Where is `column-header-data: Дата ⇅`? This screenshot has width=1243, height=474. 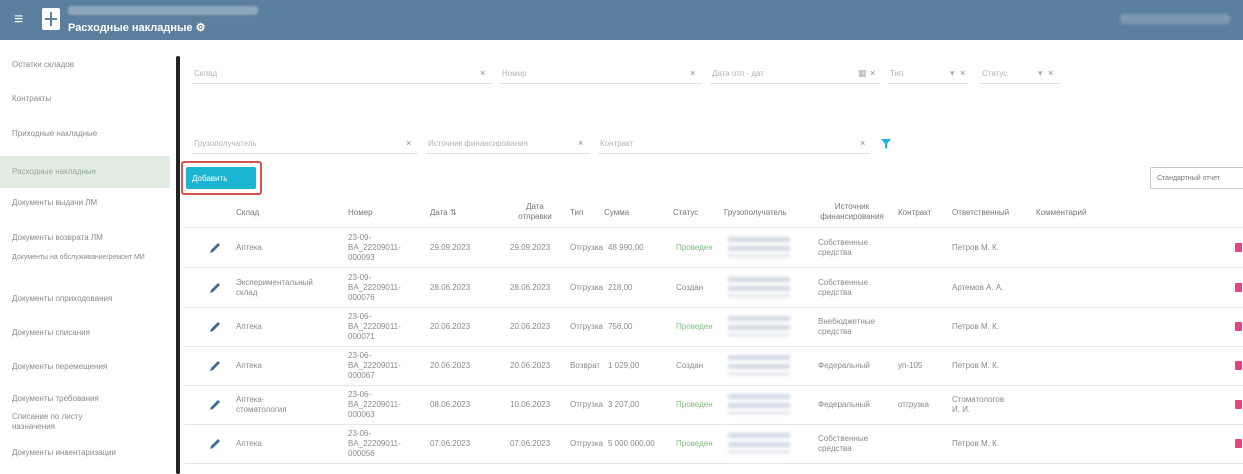
column-header-data: Дата ⇅ is located at coordinates (443, 213).